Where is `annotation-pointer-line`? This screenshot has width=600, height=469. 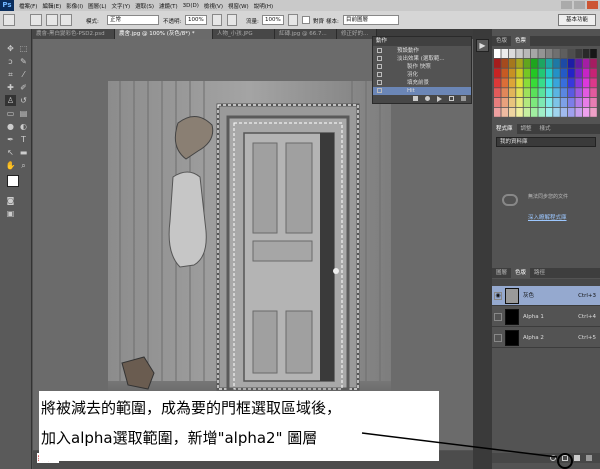
annotation-pointer-line is located at coordinates (459, 445).